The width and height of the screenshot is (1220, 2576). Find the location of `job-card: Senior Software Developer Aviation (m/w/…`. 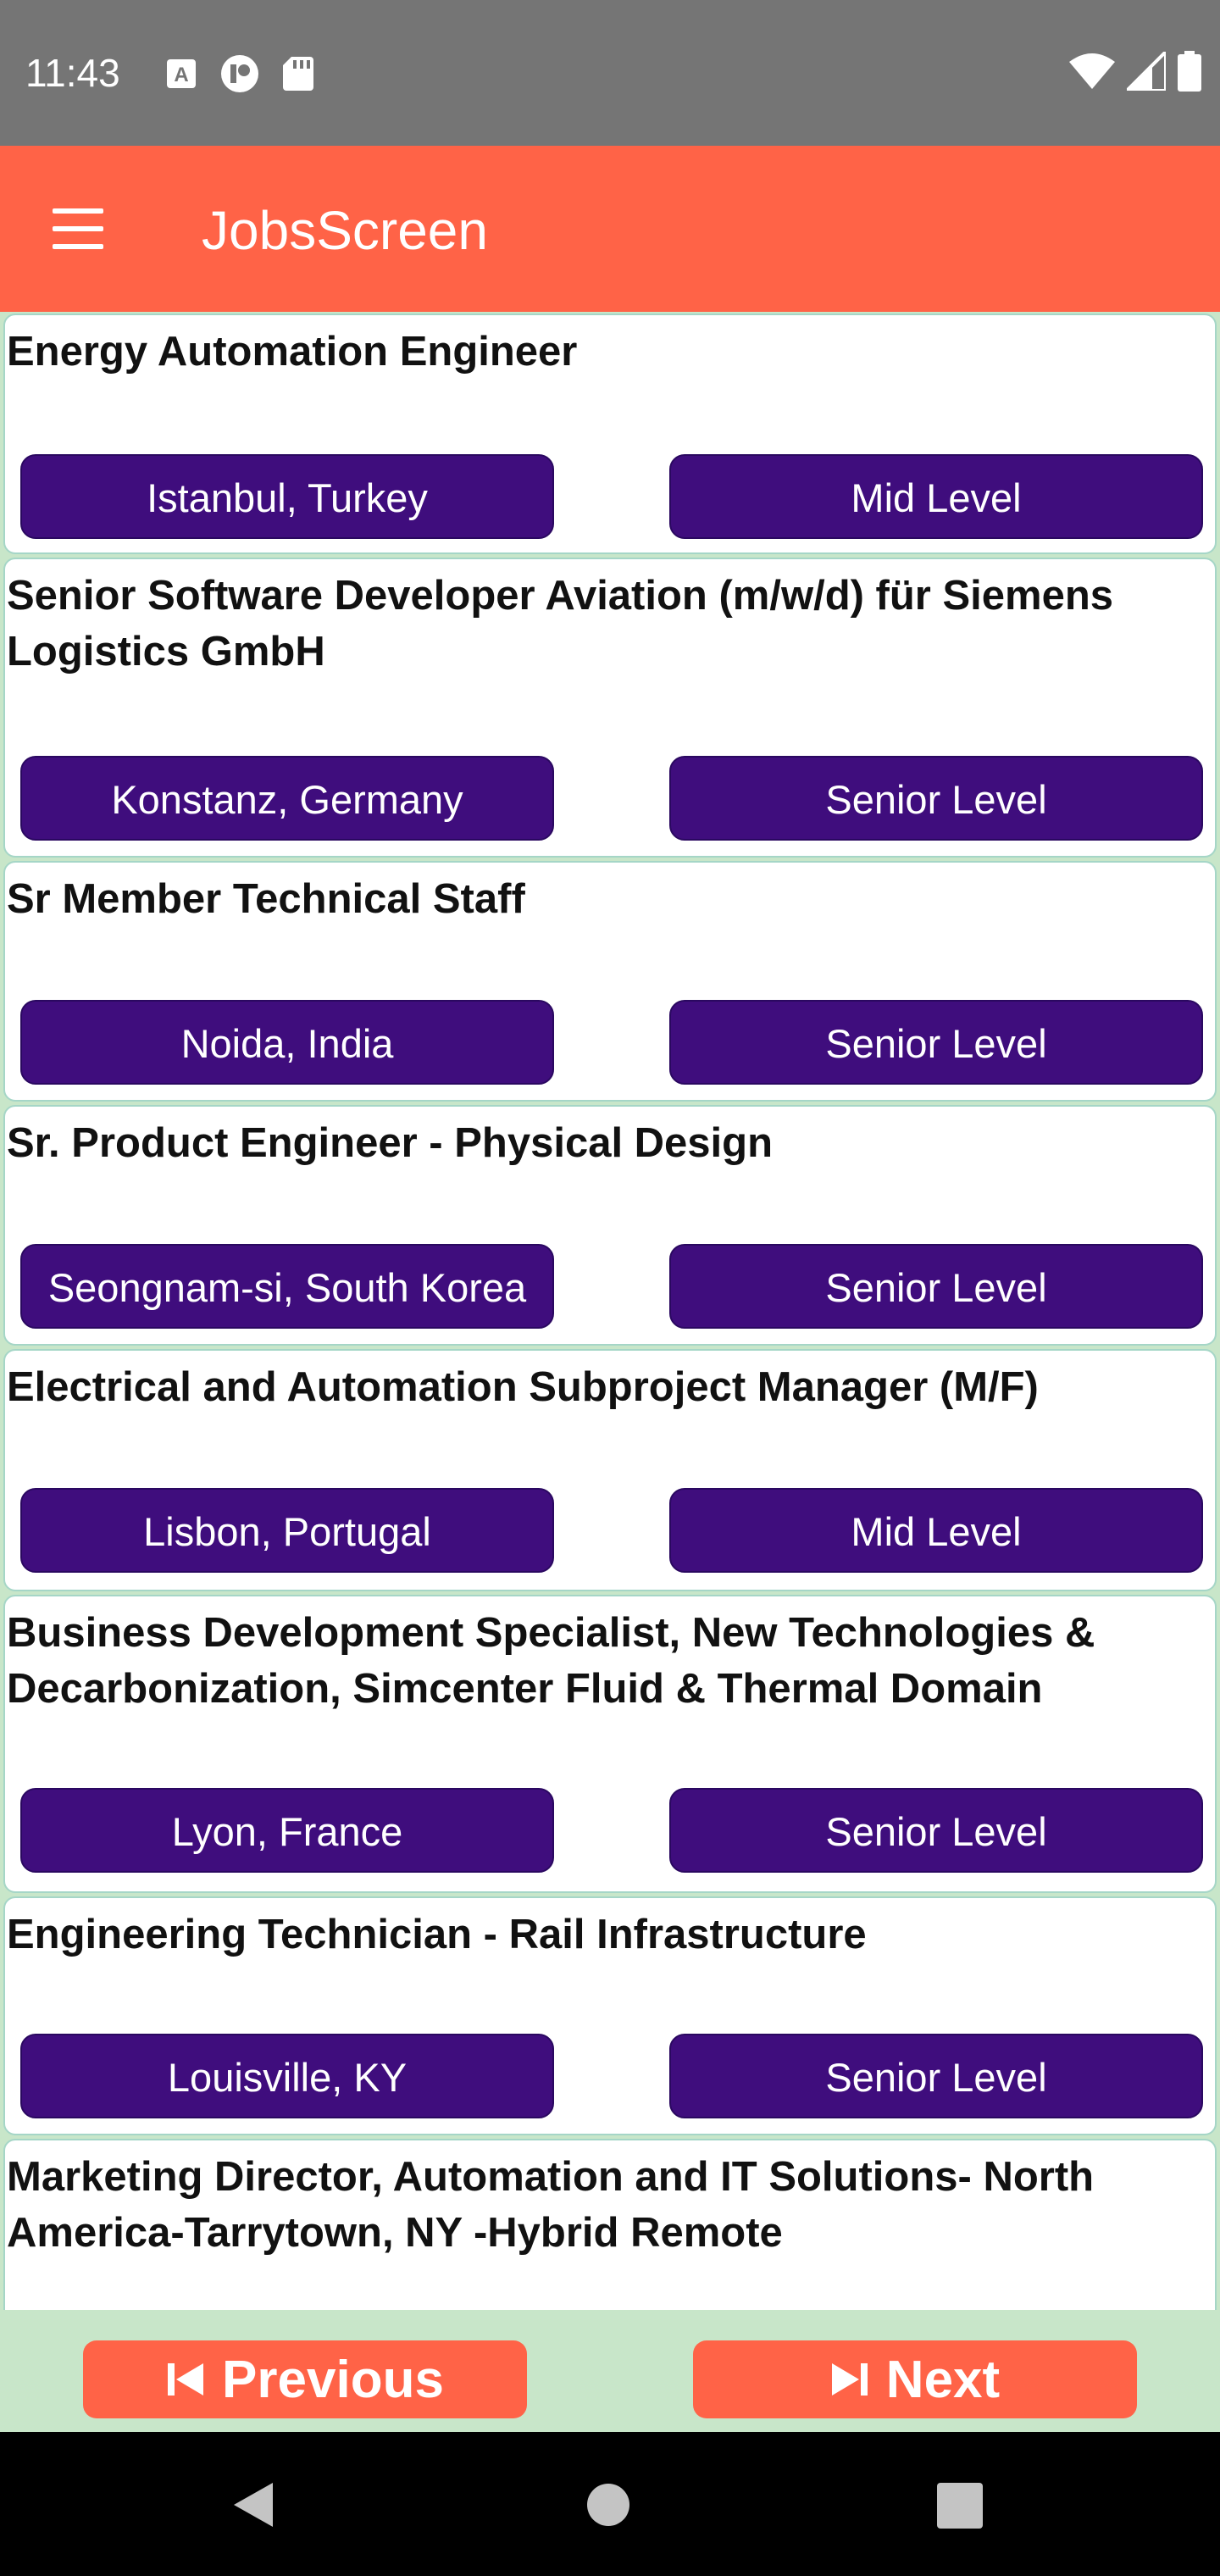

job-card: Senior Software Developer Aviation (m/w/… is located at coordinates (610, 708).